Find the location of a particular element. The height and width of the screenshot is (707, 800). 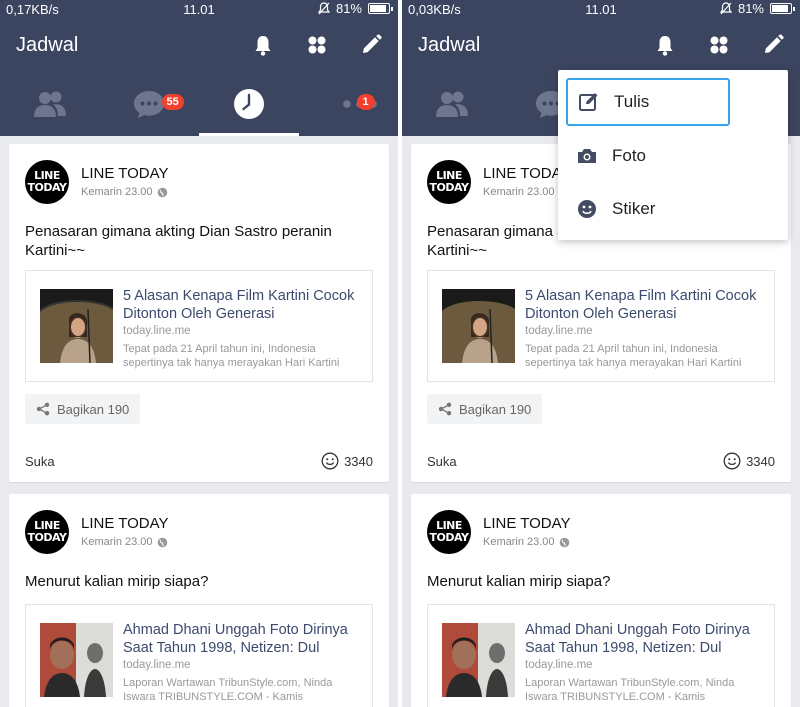

menu-item-label: Stiker is located at coordinates (634, 208).